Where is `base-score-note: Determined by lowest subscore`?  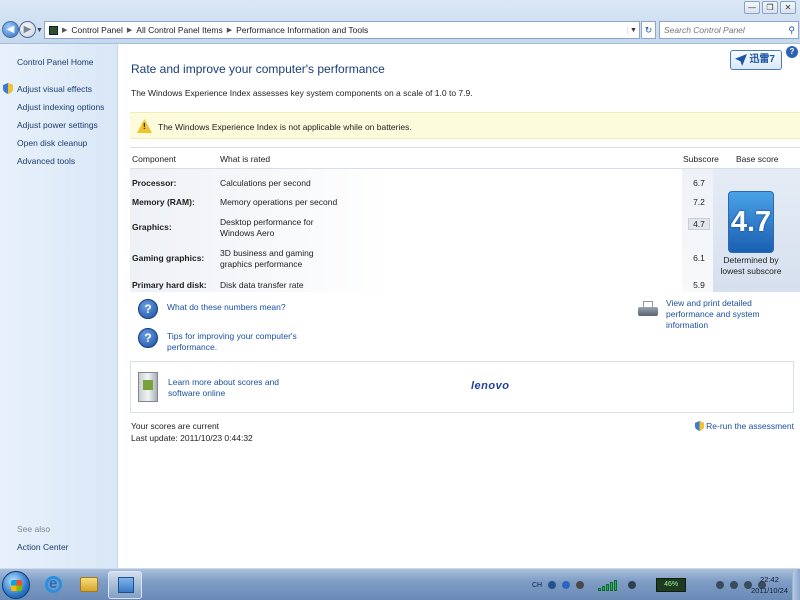 base-score-note: Determined by lowest subscore is located at coordinates (751, 265).